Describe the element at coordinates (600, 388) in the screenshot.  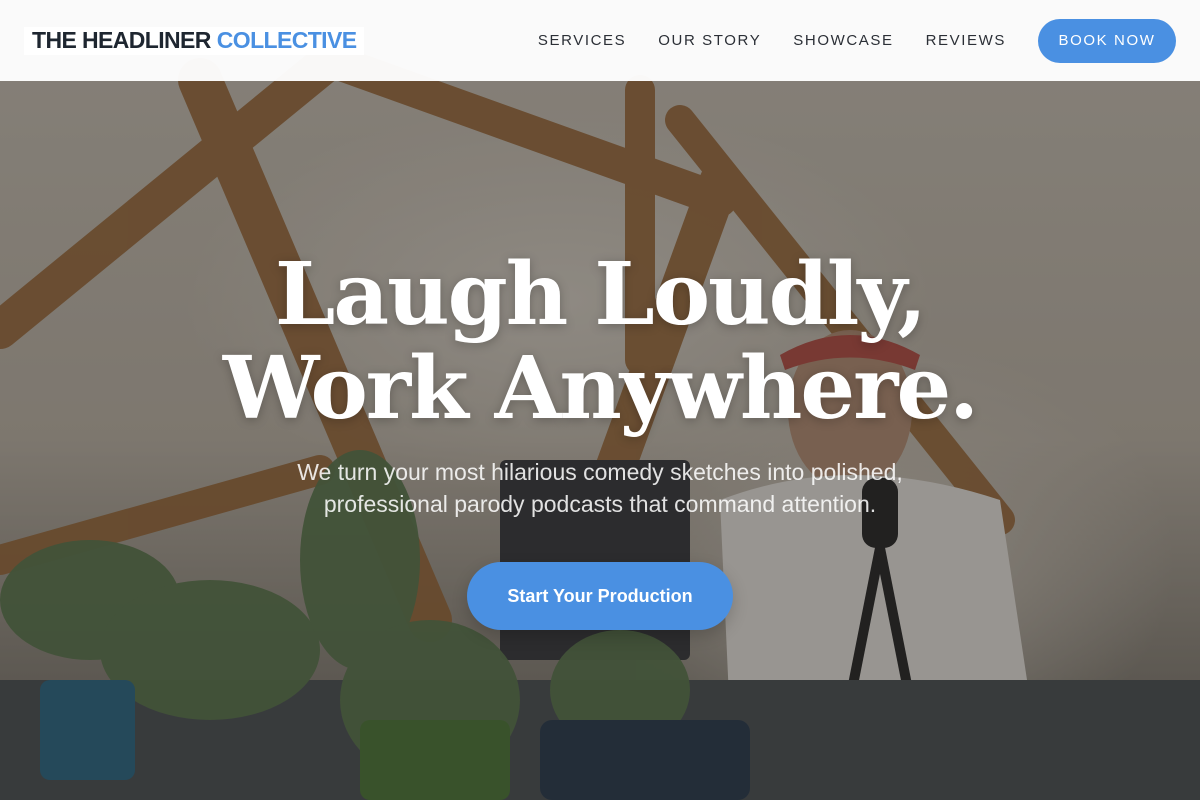
I see `hero-title-line-2: Work Anywhere.` at that location.